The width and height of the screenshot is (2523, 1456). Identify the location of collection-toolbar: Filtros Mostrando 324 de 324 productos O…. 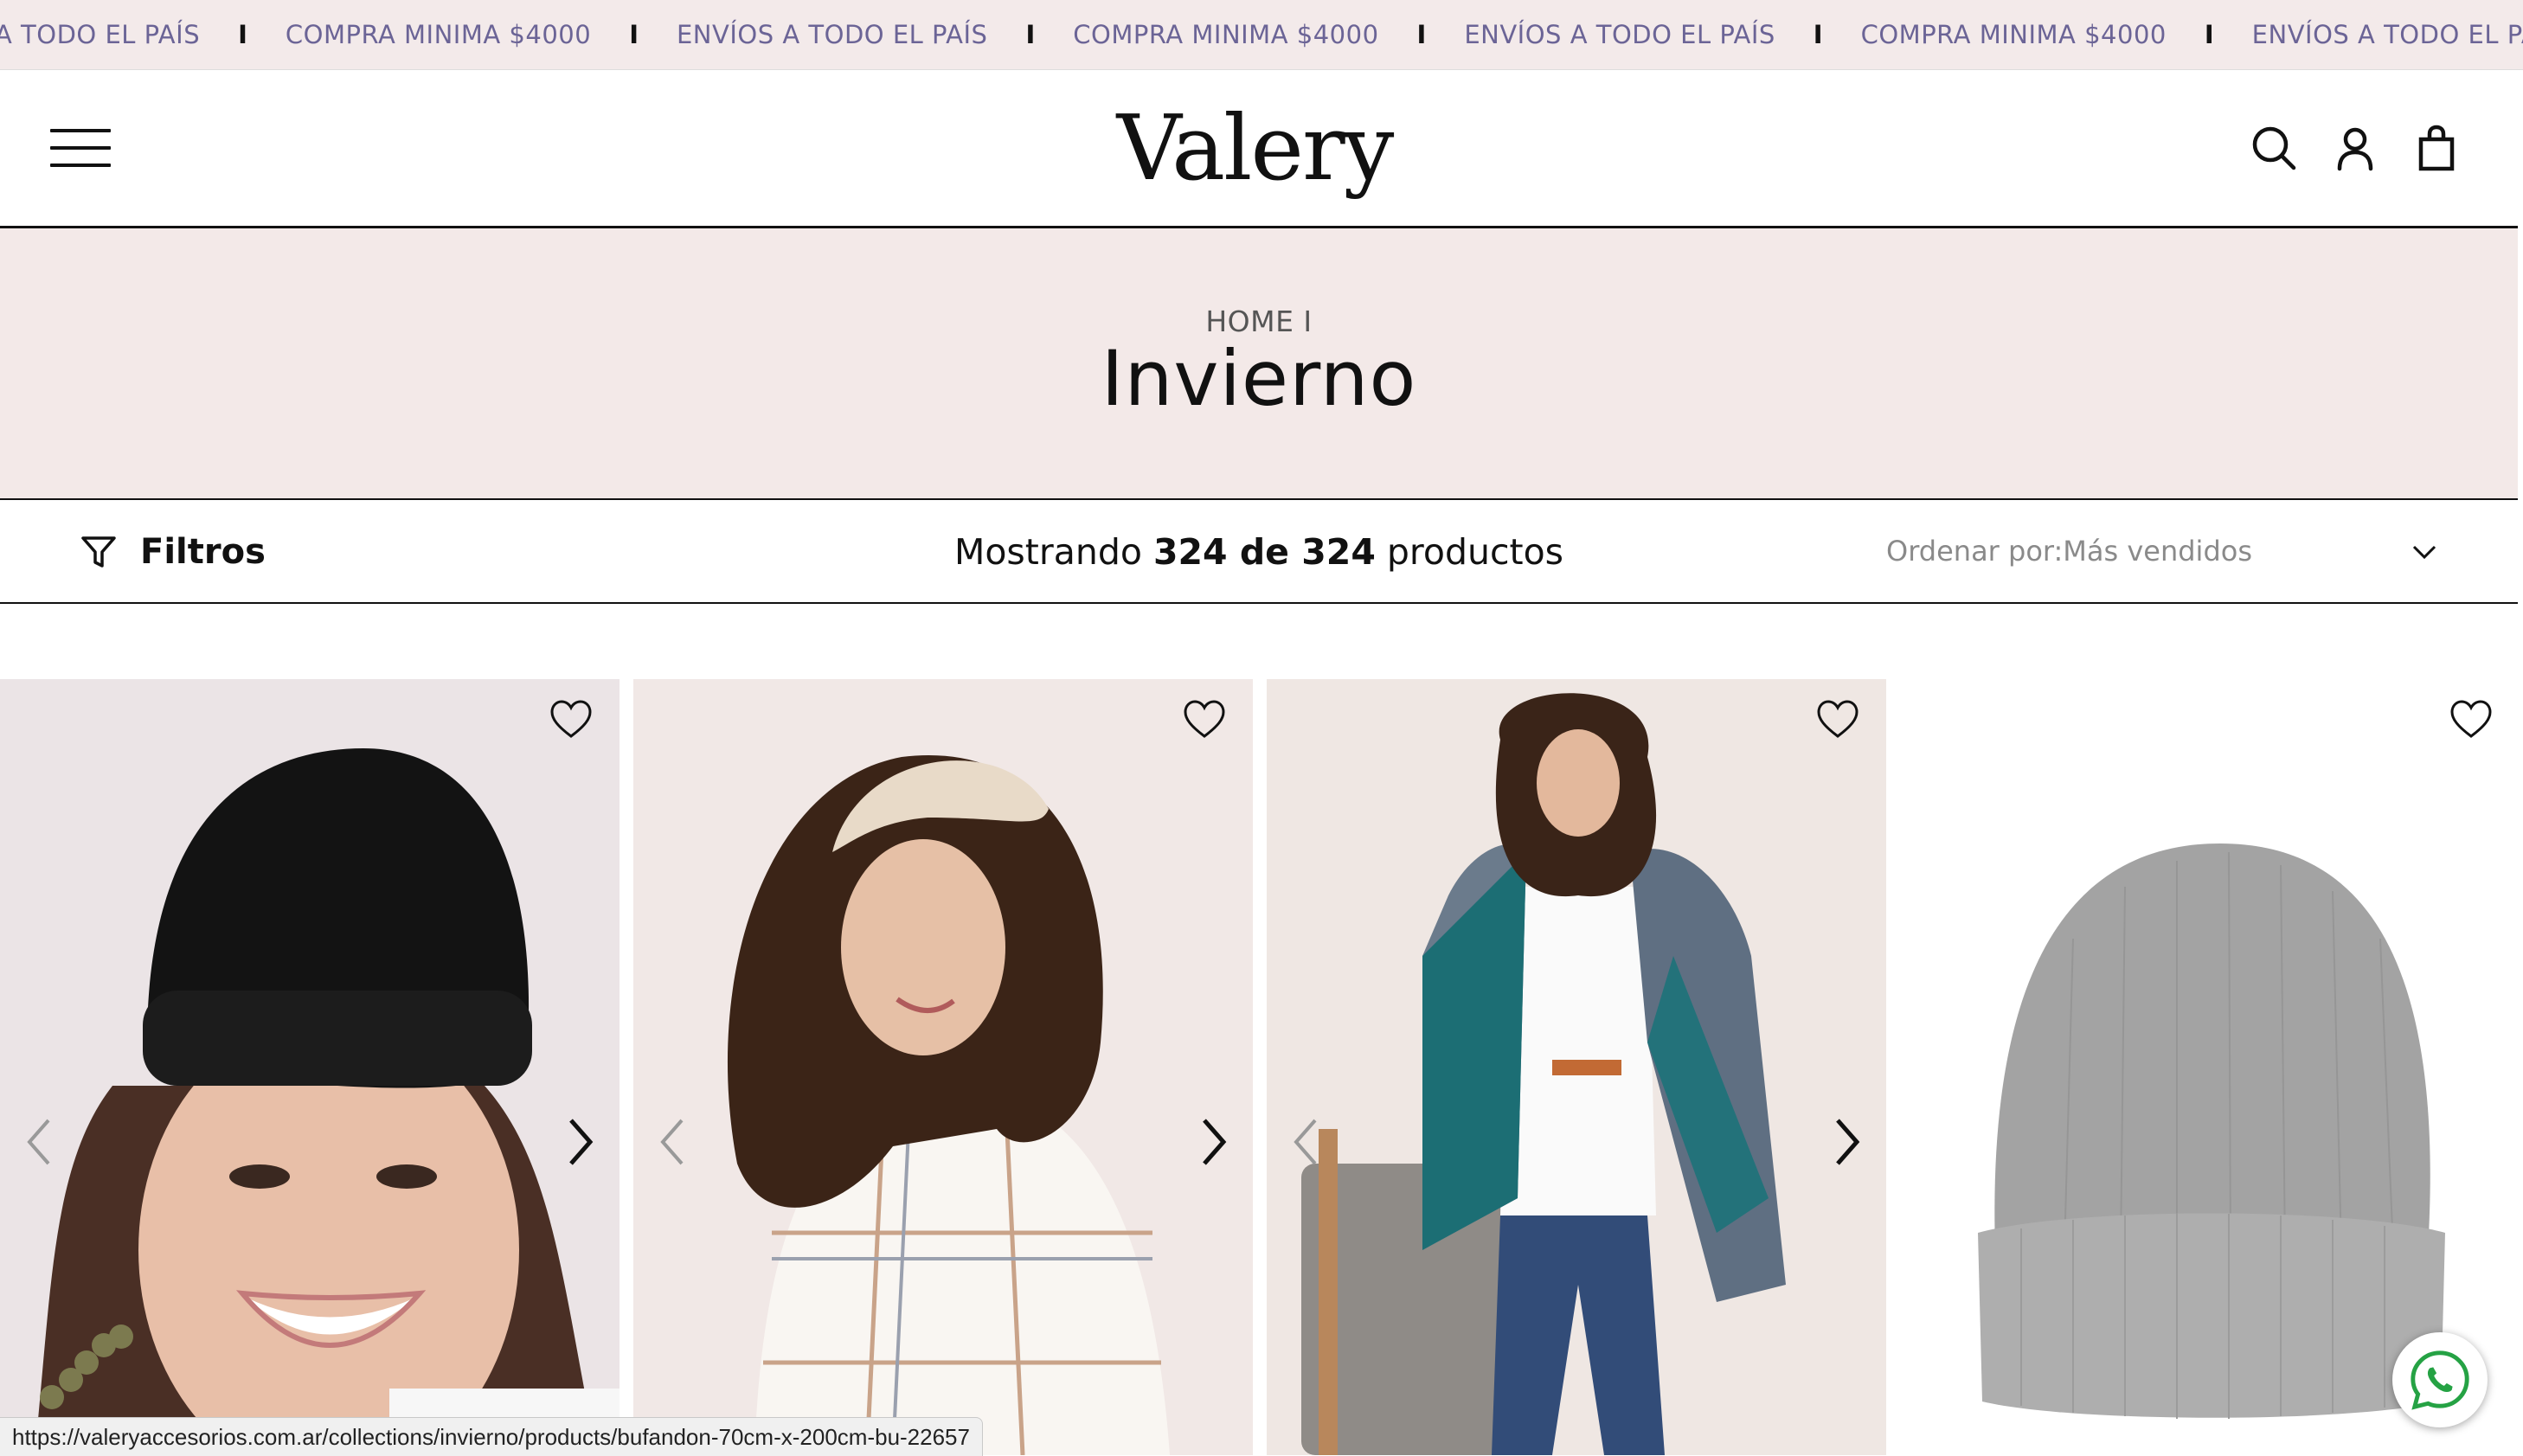
(1259, 552).